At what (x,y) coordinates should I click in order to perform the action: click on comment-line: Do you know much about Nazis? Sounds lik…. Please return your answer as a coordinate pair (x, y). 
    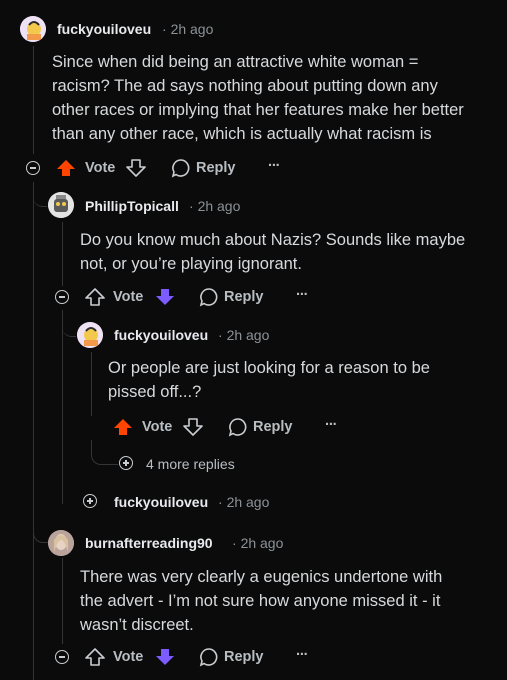
    Looking at the image, I should click on (273, 240).